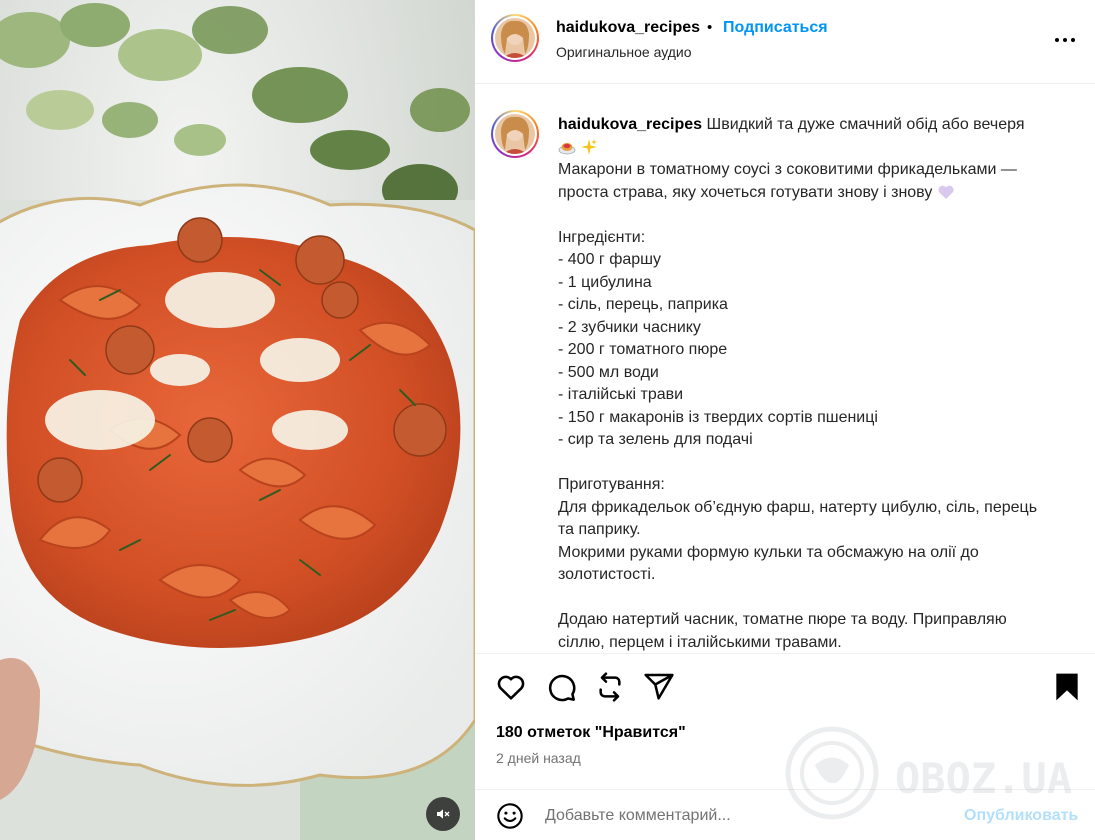 The image size is (1095, 840). I want to click on speaker-muted-icon, so click(443, 814).